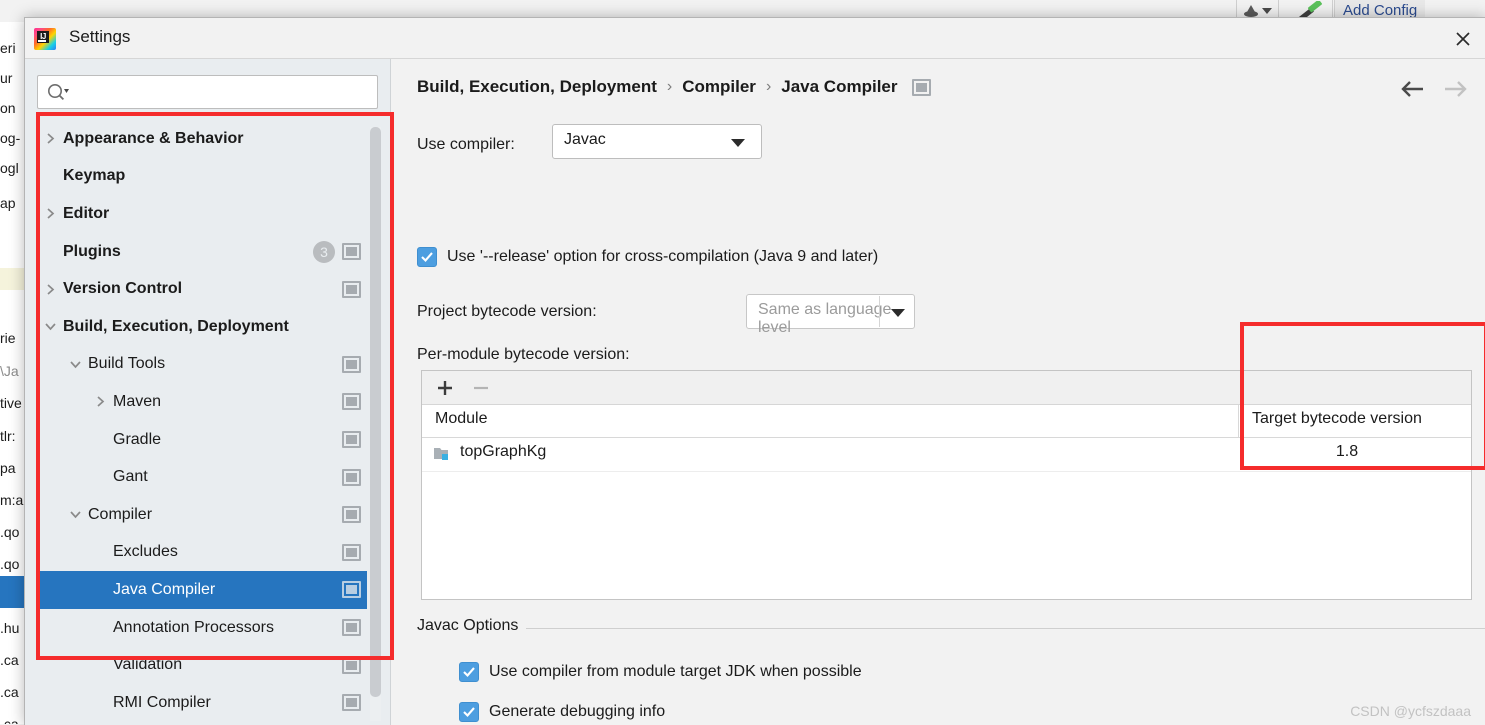  I want to click on cell-module-name: topGraphKg, so click(503, 451).